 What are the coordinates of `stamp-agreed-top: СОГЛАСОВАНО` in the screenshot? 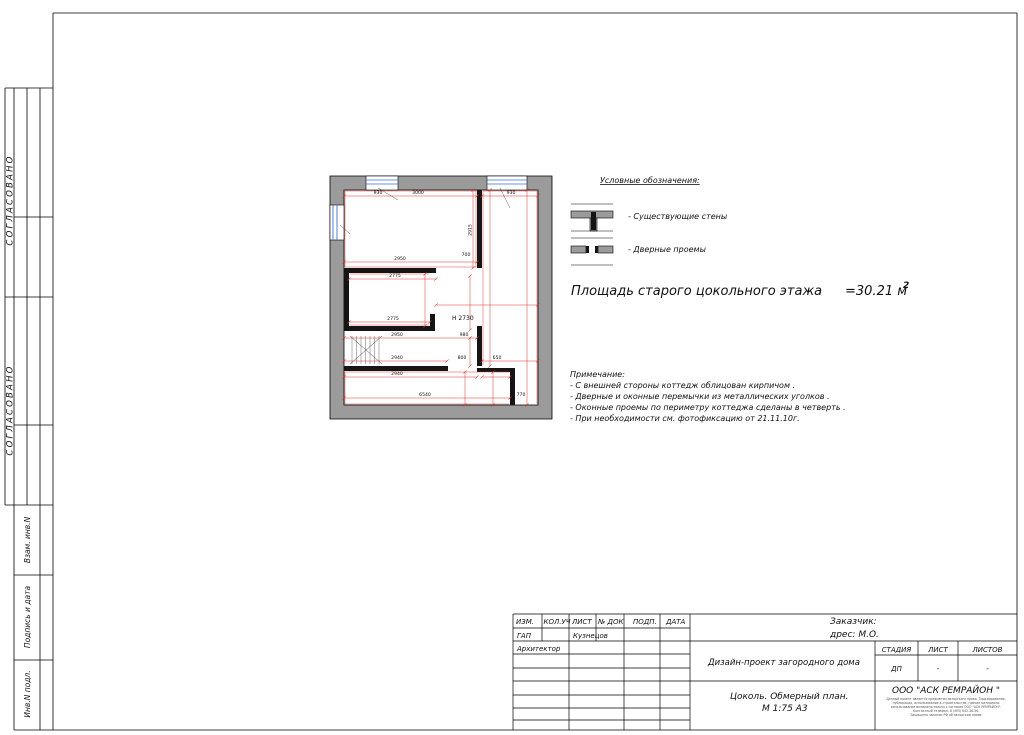 It's located at (11, 199).